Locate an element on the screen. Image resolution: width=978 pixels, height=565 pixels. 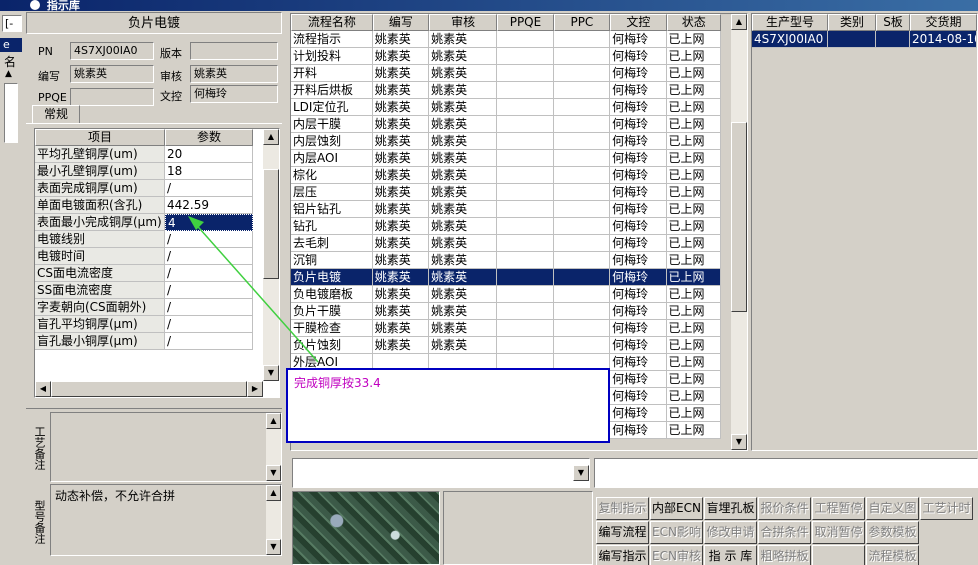
annotation-note: 完成铜厚按33.4 is located at coordinates (448, 405).